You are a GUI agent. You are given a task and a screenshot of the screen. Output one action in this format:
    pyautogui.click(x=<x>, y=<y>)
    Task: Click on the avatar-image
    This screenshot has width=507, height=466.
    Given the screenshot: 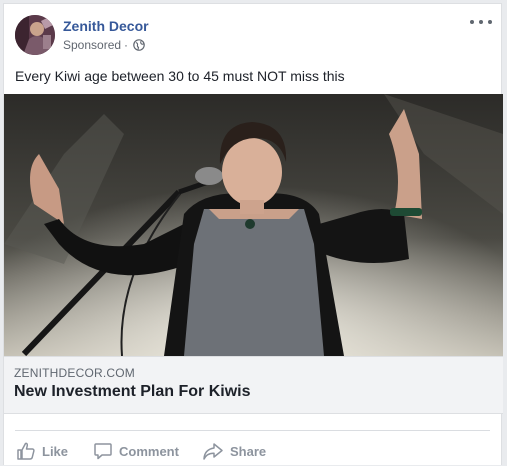 What is the action you would take?
    pyautogui.click(x=35, y=35)
    